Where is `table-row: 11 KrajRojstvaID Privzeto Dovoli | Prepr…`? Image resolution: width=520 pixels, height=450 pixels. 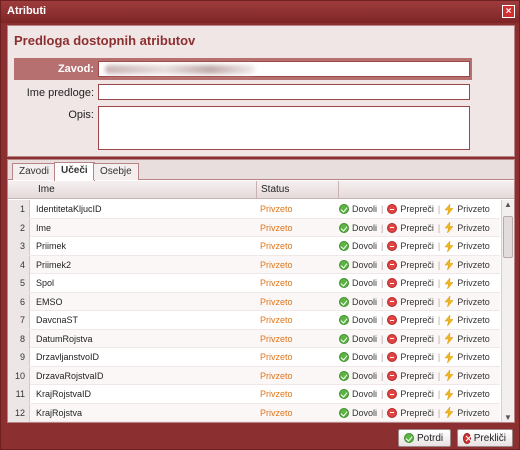 table-row: 11 KrajRojstvaID Privzeto Dovoli | Prepr… is located at coordinates (254, 394).